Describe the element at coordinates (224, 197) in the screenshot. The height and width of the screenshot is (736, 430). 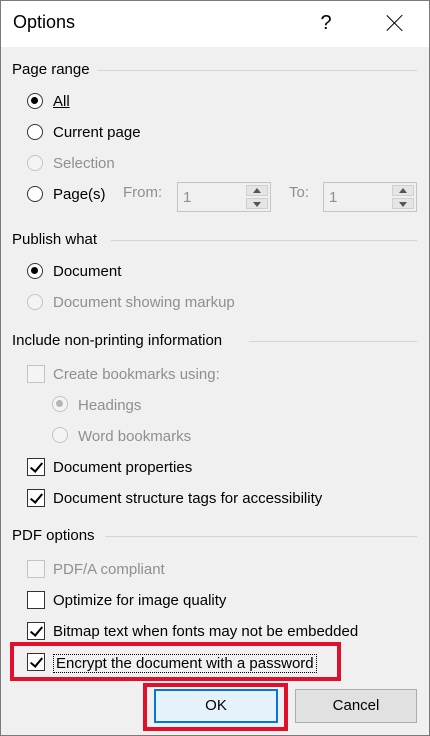
I see `from-spinner: 1` at that location.